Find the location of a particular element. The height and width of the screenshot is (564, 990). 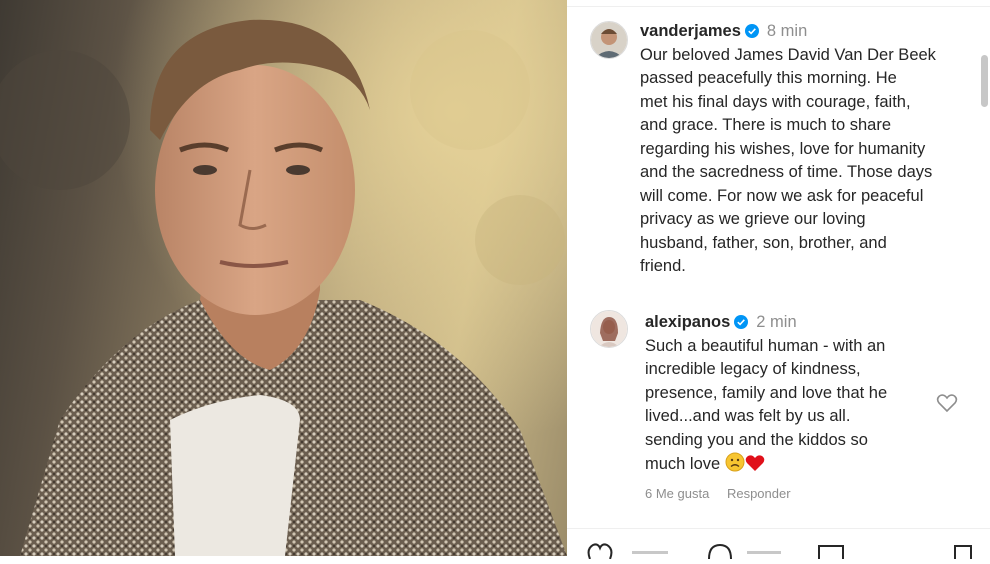

commenter-avatar-image is located at coordinates (609, 329).